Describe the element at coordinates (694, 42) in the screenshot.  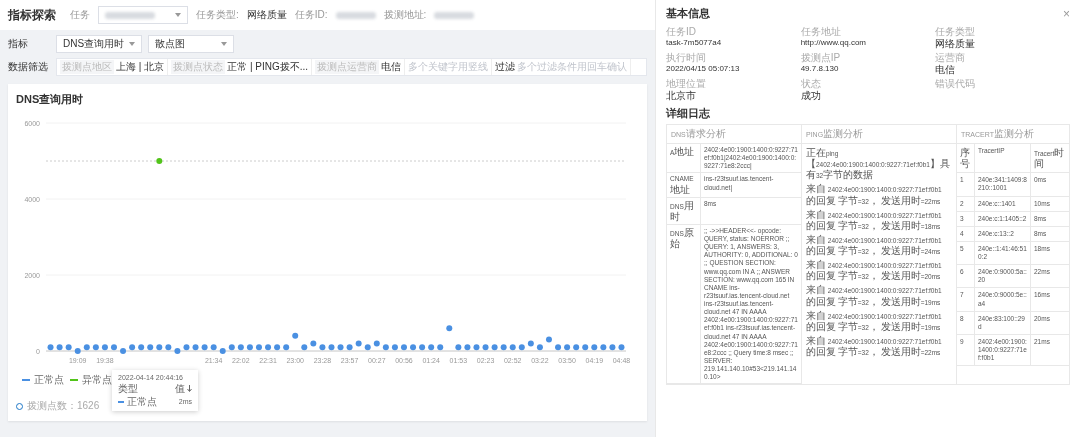
I see `info-value: task-7m5077a4` at that location.